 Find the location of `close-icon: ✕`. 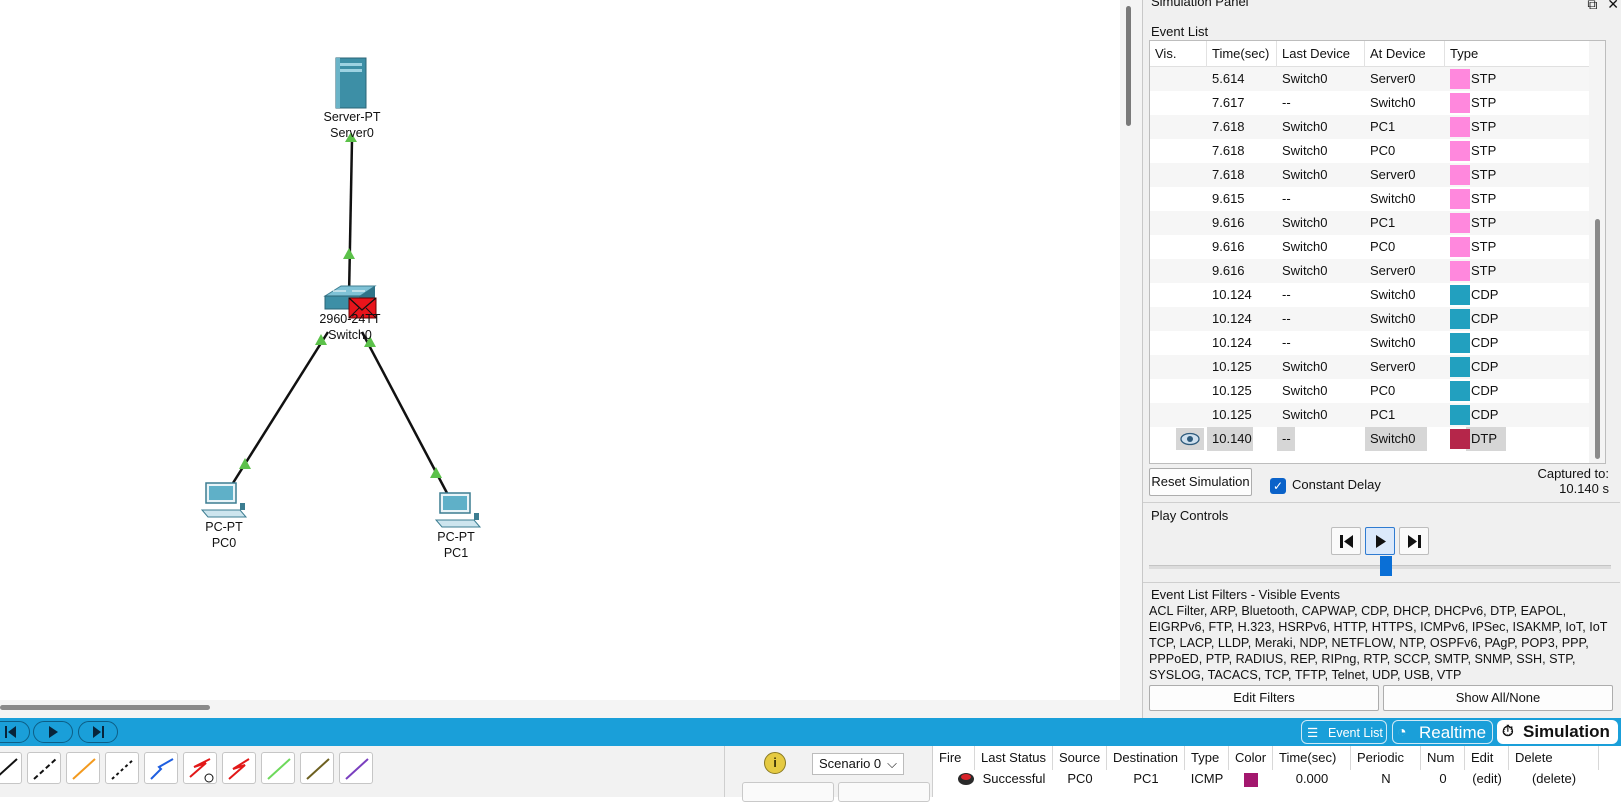

close-icon: ✕ is located at coordinates (1613, 6).